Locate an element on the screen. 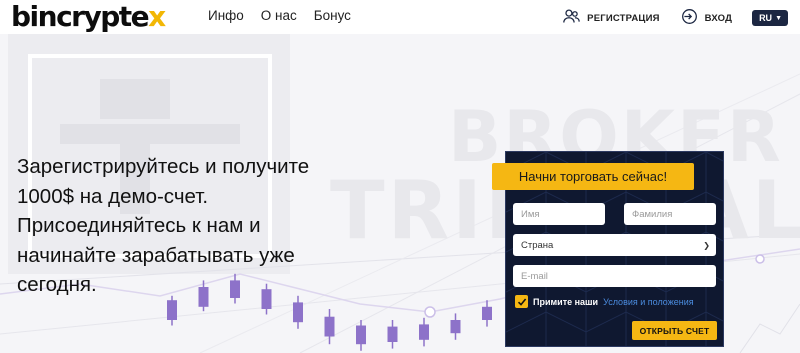  nav-item-bonus: Бонус is located at coordinates (332, 15).